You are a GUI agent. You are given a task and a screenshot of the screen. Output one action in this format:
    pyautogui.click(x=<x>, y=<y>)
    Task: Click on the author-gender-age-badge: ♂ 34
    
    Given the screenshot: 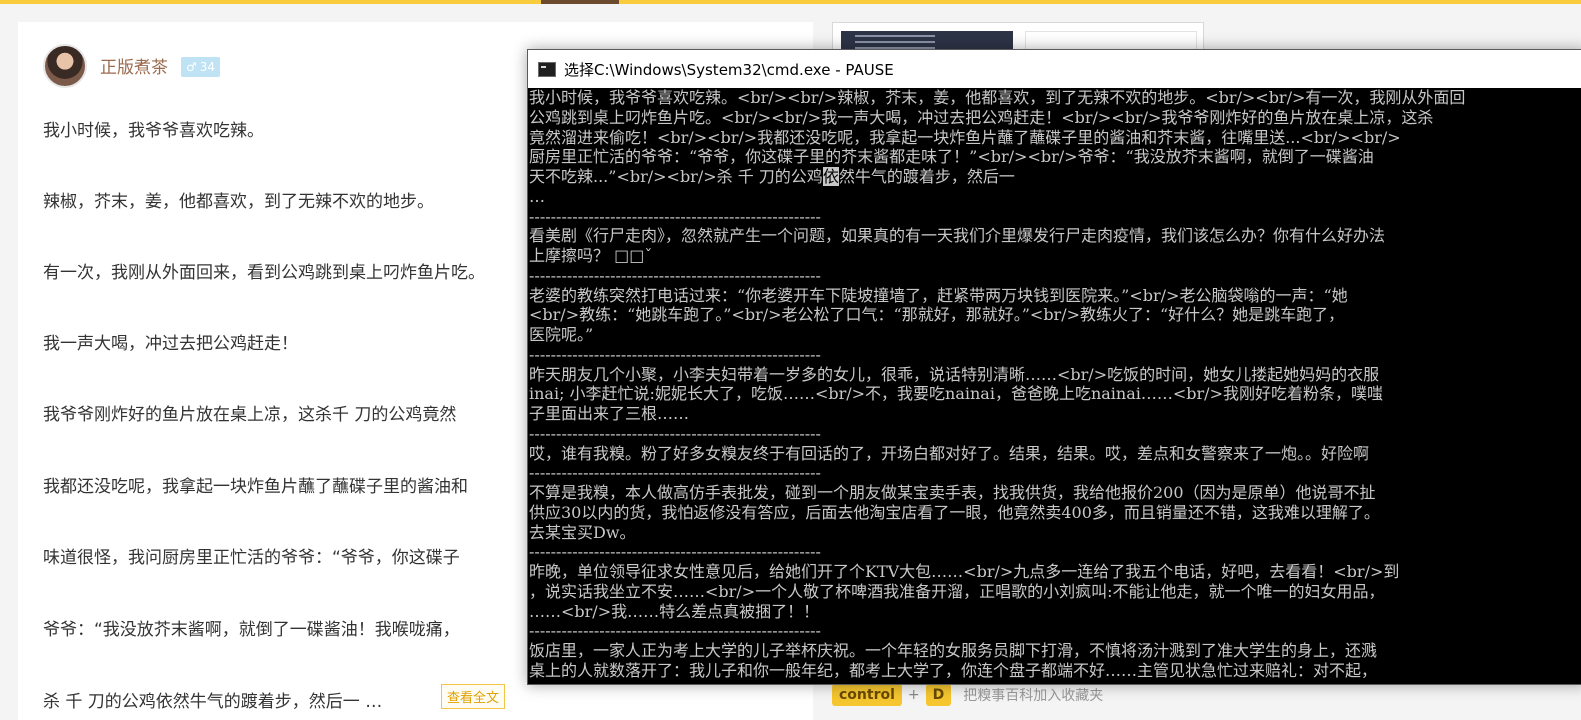 What is the action you would take?
    pyautogui.click(x=201, y=67)
    